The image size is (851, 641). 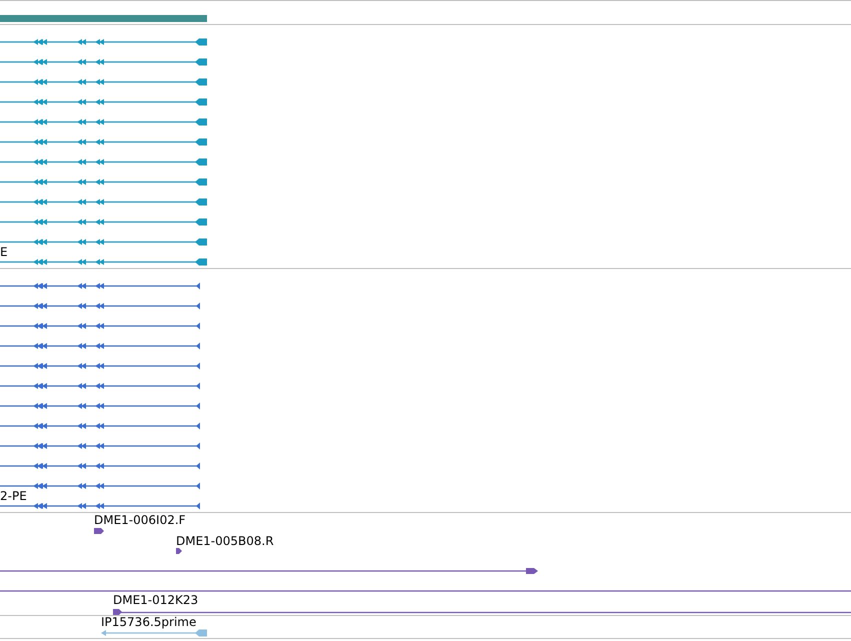 I want to click on feature-label: DME1-012K23, so click(x=155, y=600).